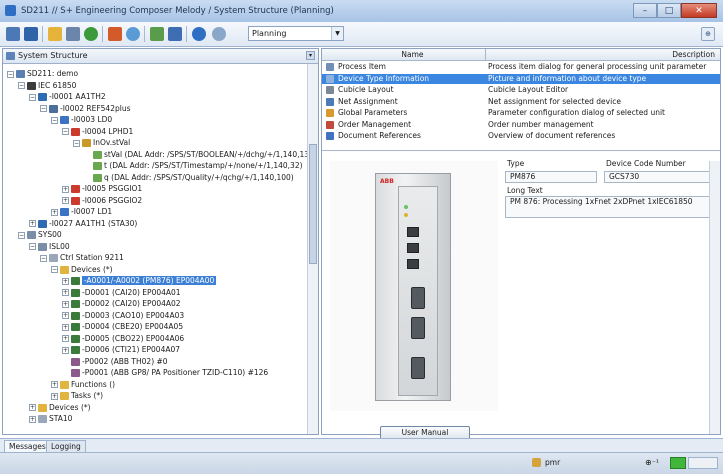 Image resolution: width=723 pixels, height=474 pixels. I want to click on details-scrollbar, so click(714, 297).